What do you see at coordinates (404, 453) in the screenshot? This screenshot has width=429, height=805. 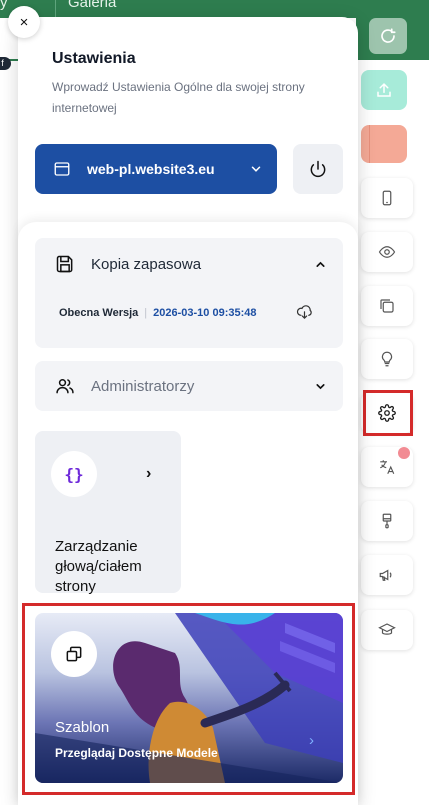 I see `notification-dot` at bounding box center [404, 453].